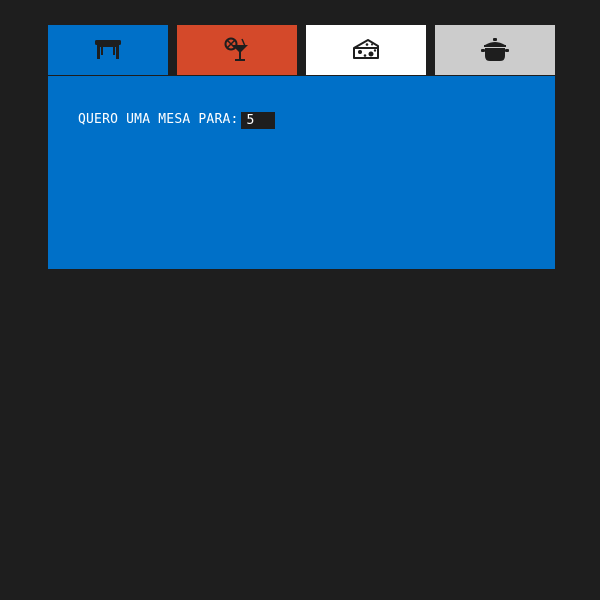 This screenshot has width=600, height=600. I want to click on table-icon, so click(108, 50).